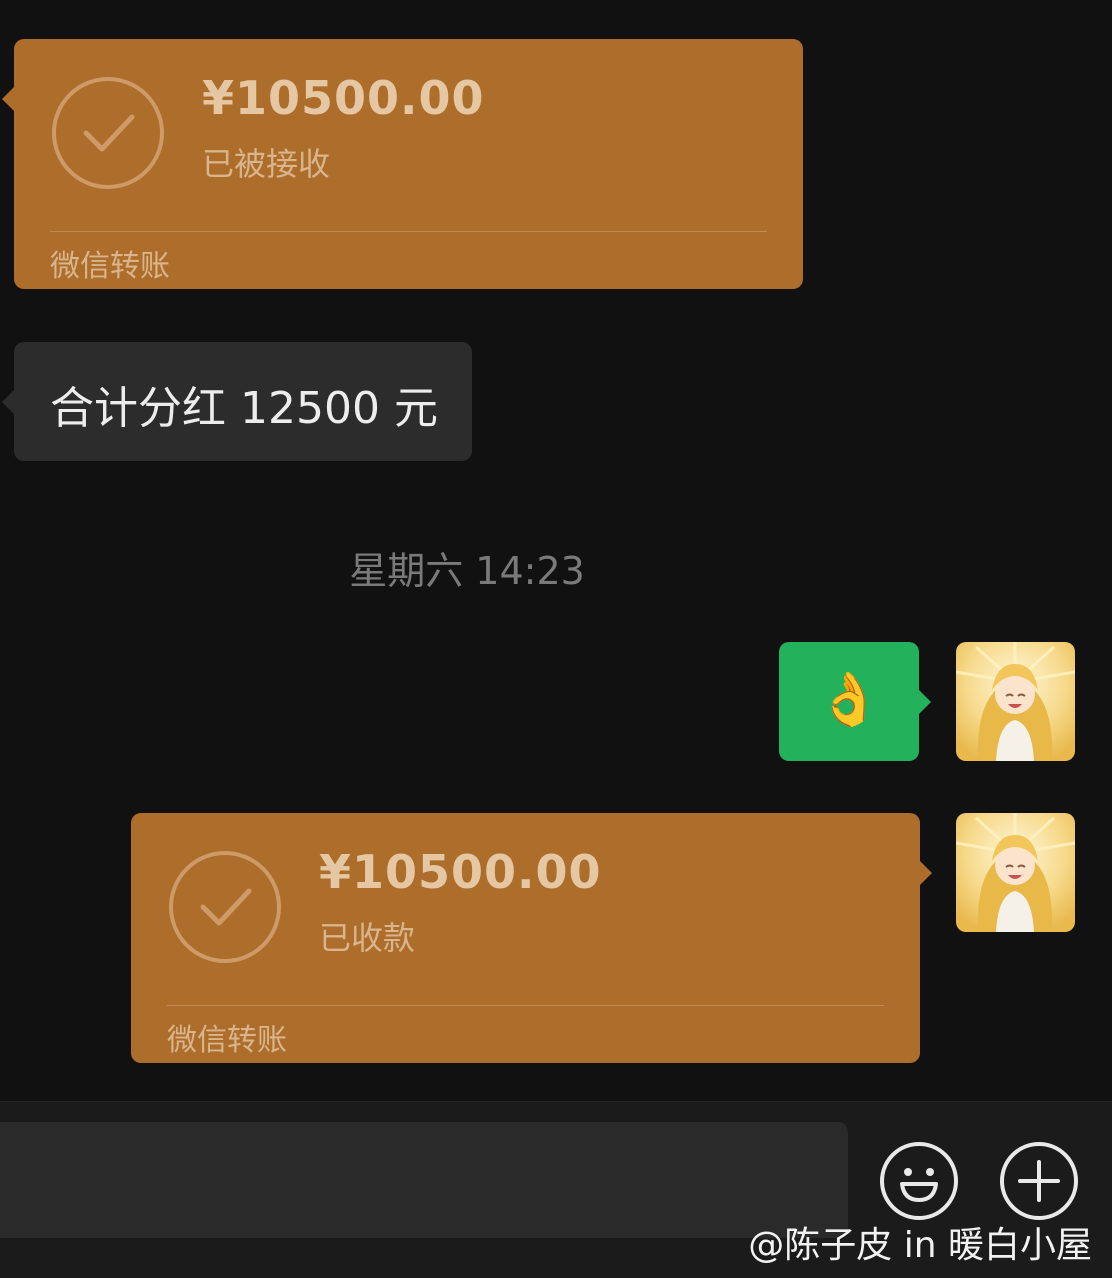  Describe the element at coordinates (402, 164) in the screenshot. I see `transfer-card-received: ¥10500.00 已被接收 微信转账` at that location.